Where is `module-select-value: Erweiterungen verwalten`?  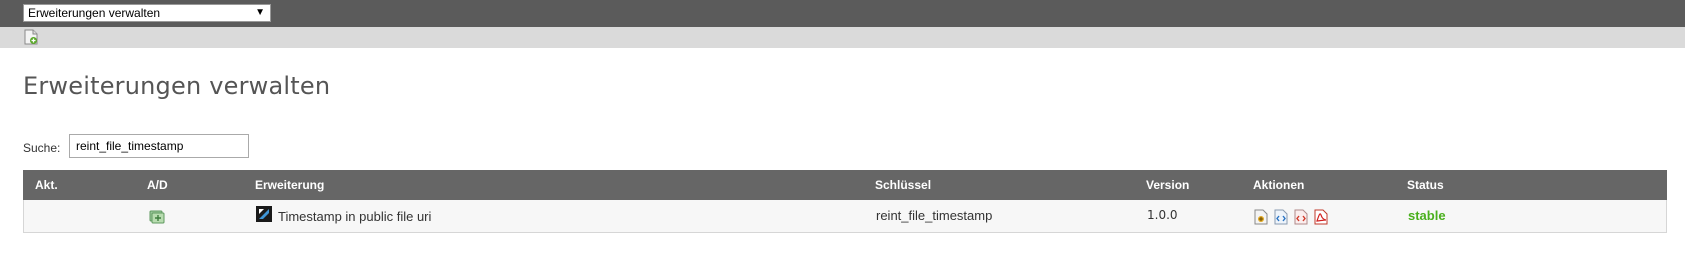
module-select-value: Erweiterungen verwalten is located at coordinates (94, 13).